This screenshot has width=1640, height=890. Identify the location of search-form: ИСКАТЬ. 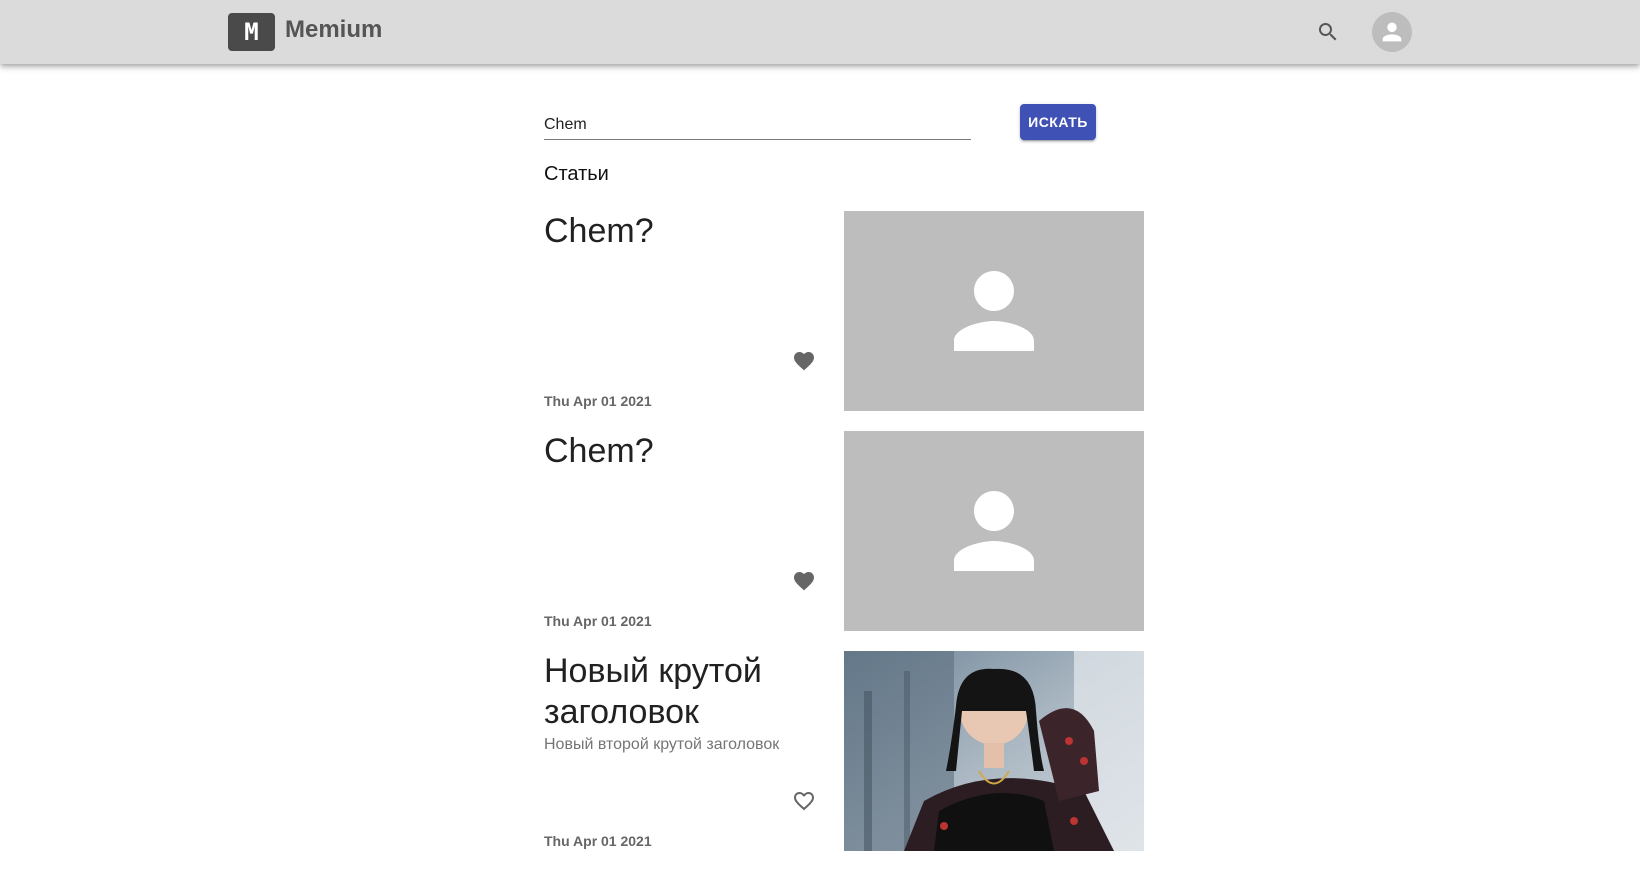
(844, 124).